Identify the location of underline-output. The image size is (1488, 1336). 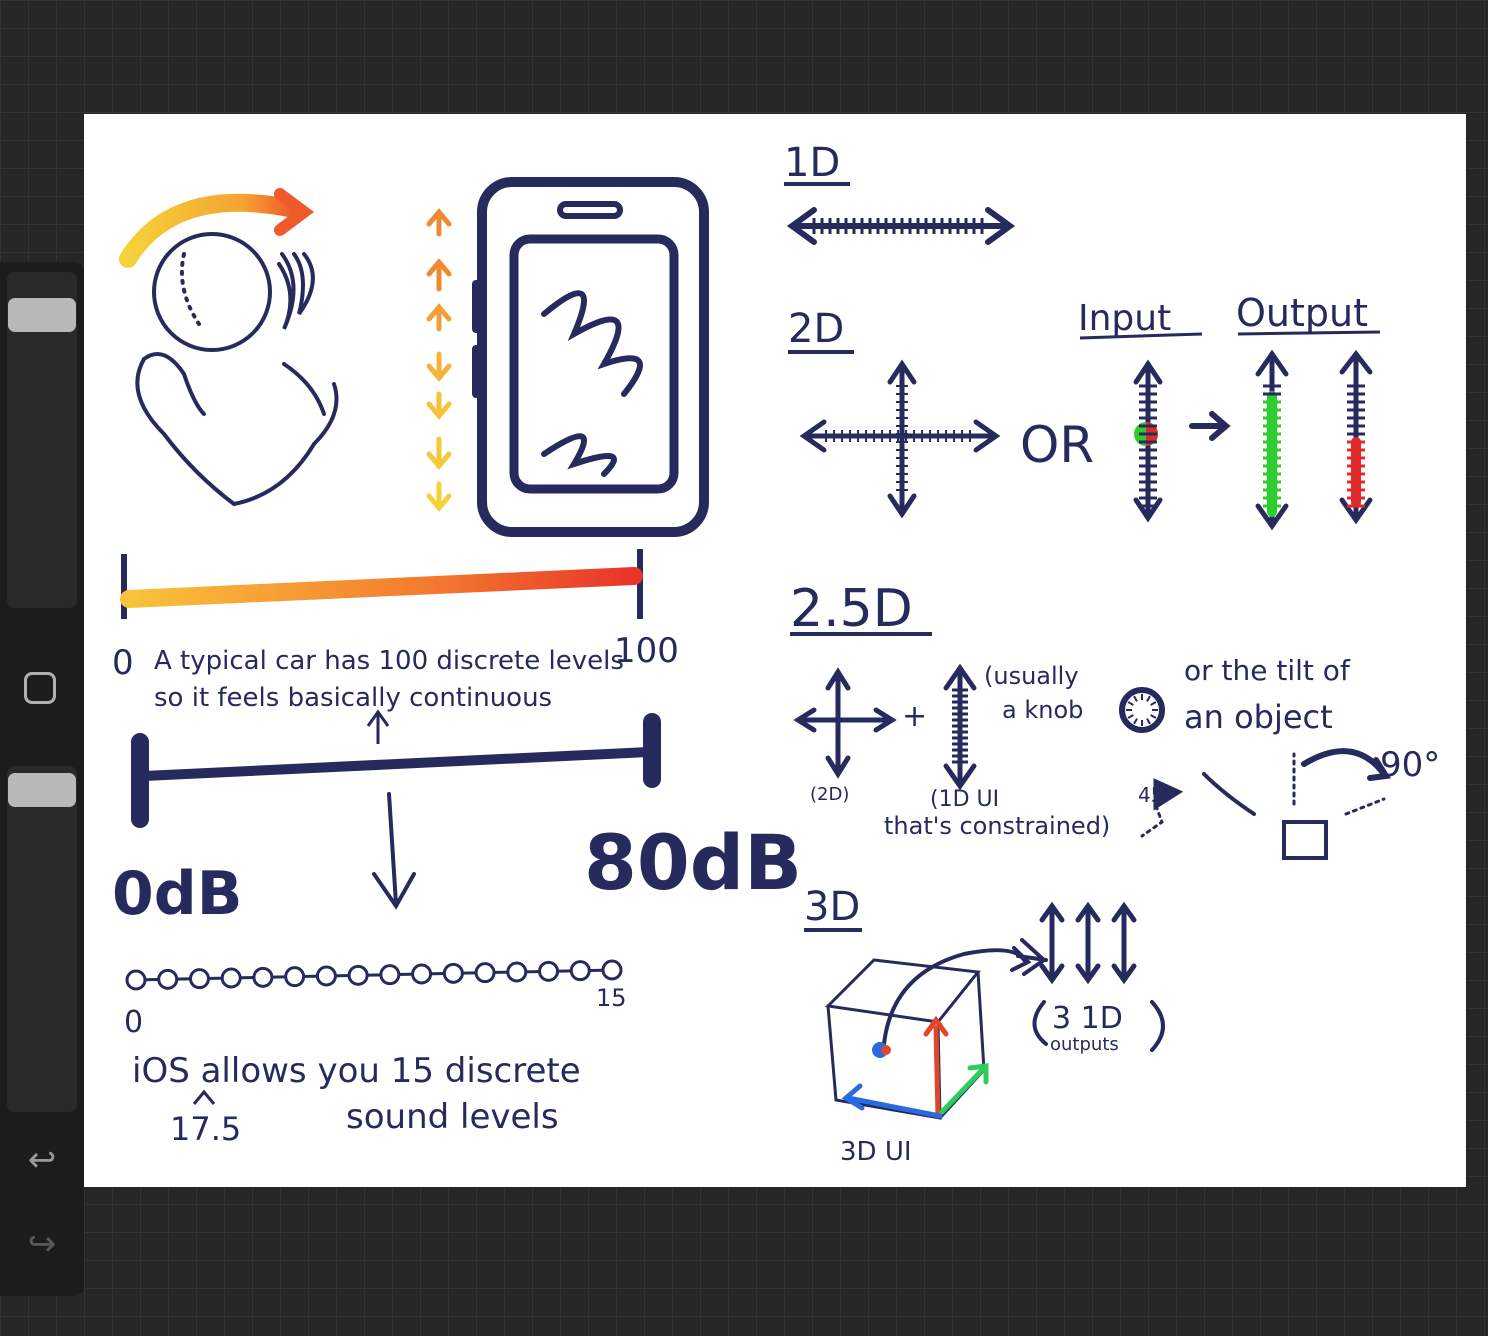
(1309, 333).